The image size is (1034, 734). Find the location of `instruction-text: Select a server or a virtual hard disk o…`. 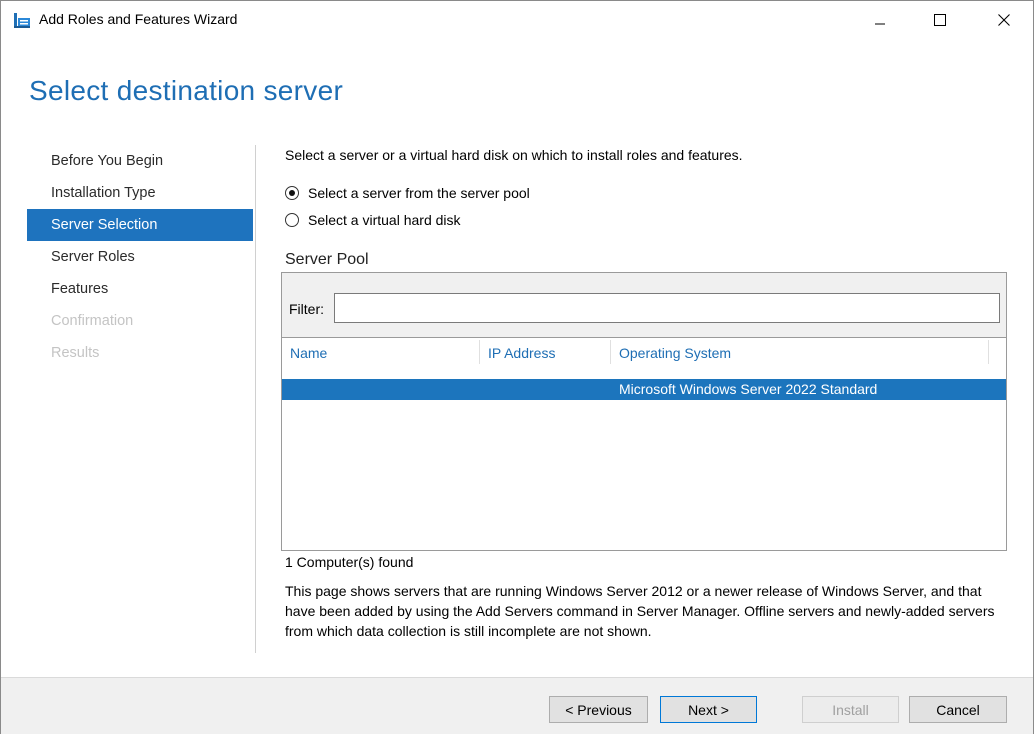

instruction-text: Select a server or a virtual hard disk o… is located at coordinates (514, 155).